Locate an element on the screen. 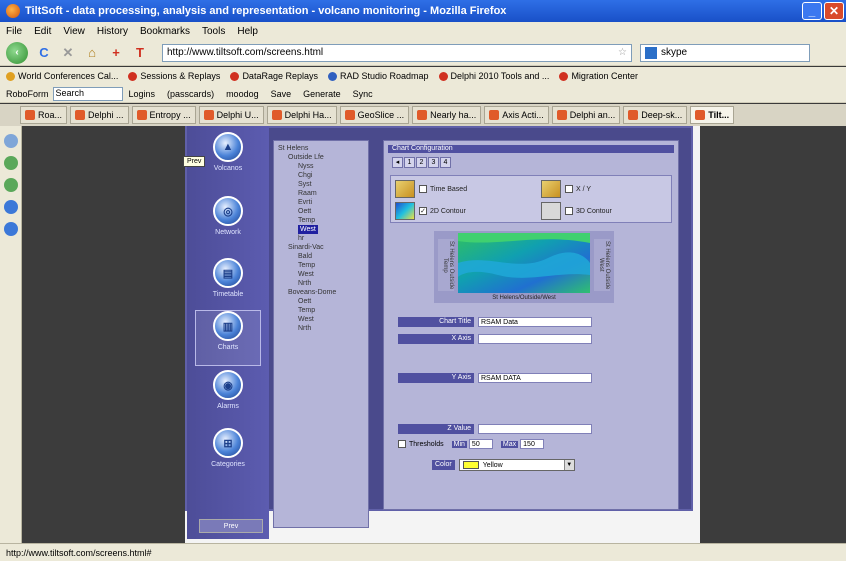  menu-file: File is located at coordinates (14, 31).